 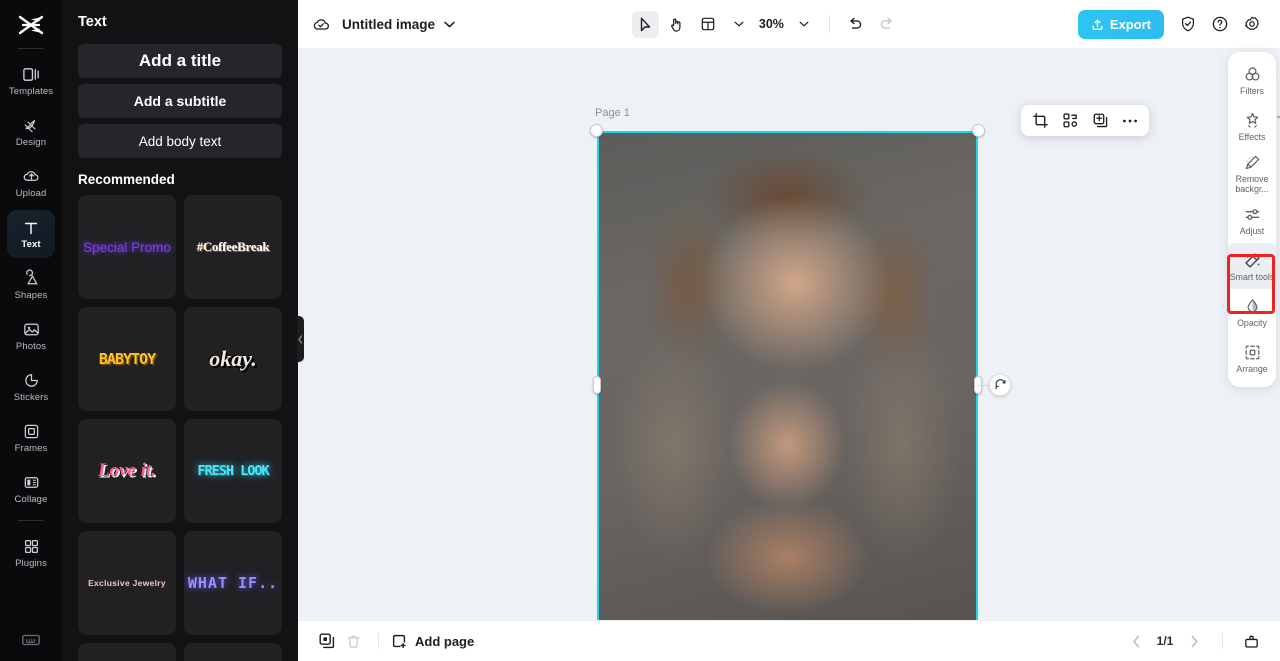 I want to click on panel-collapse-handle, so click(x=300, y=339).